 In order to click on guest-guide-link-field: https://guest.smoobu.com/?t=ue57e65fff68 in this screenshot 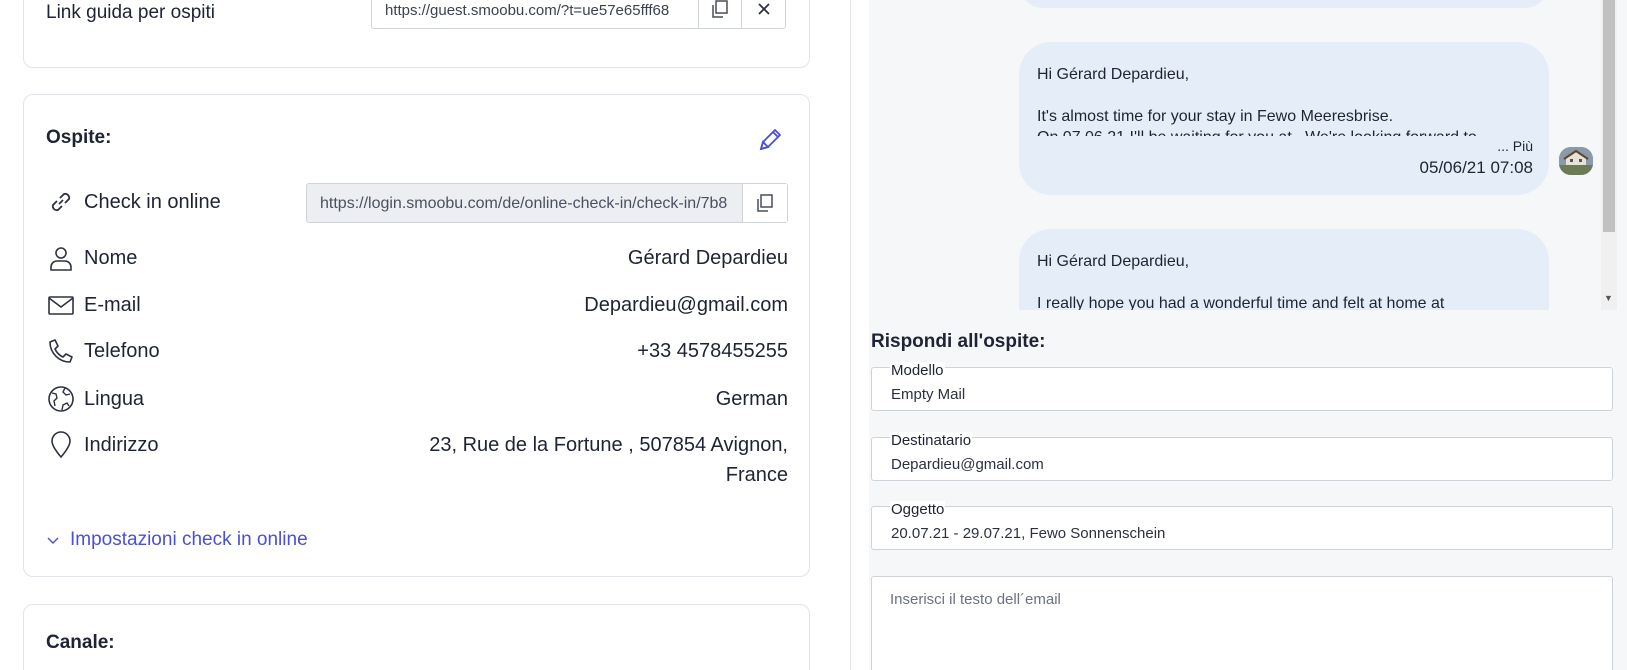, I will do `click(578, 14)`.